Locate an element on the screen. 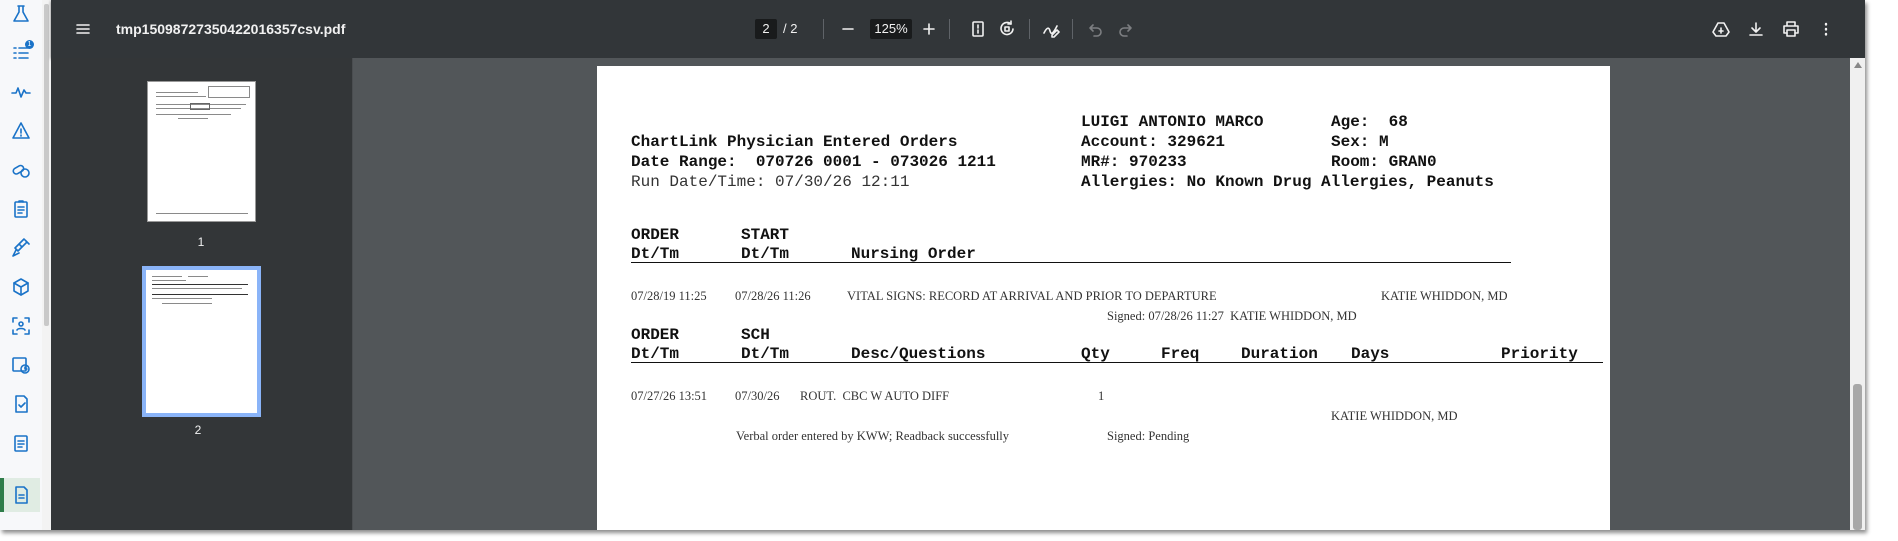 This screenshot has width=1898, height=541. thumbnail-pane: 1 2 is located at coordinates (202, 294).